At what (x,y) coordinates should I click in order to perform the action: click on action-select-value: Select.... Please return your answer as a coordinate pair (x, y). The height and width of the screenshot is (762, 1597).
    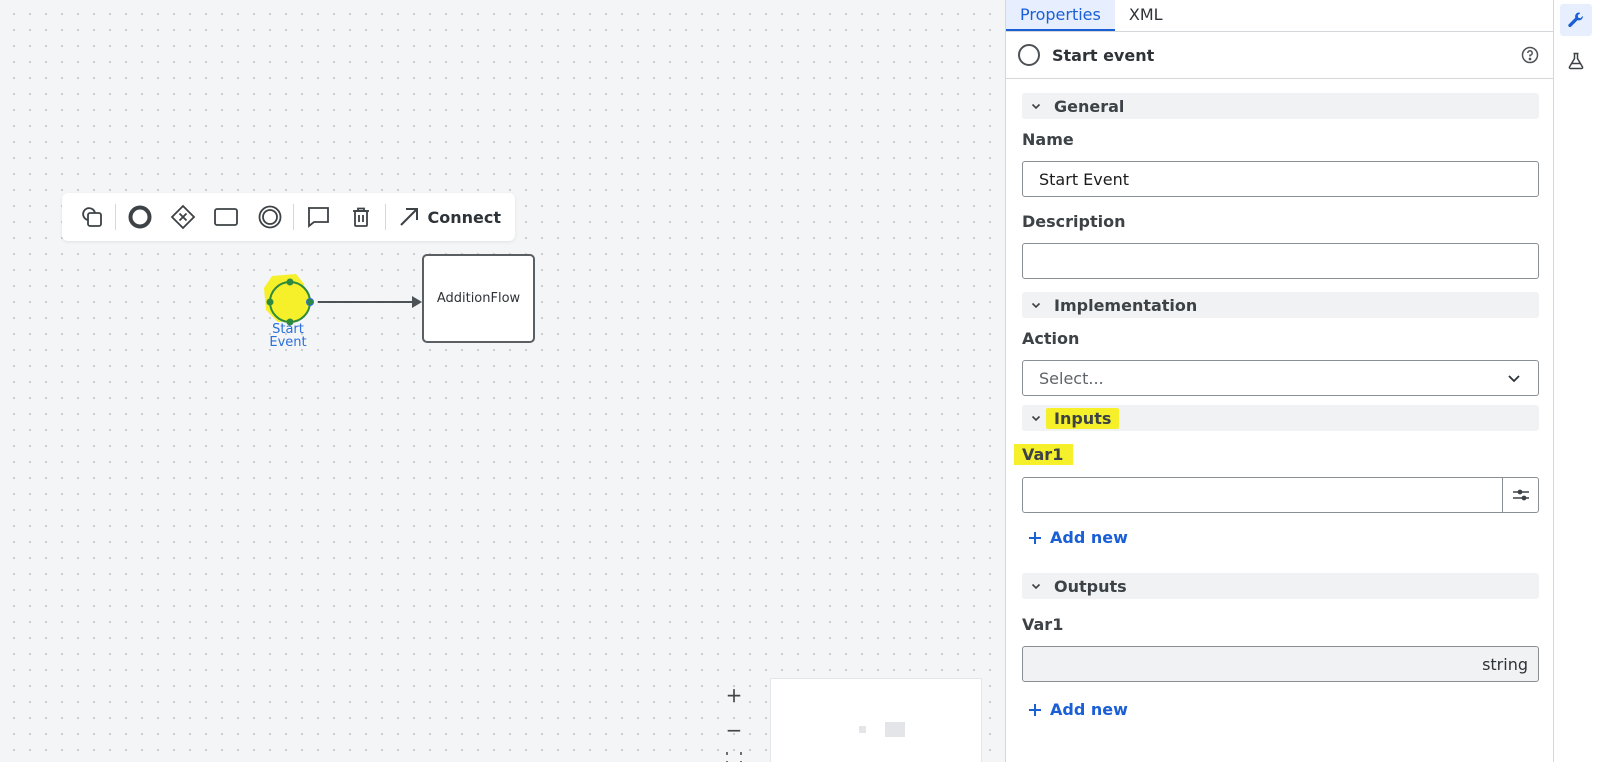
    Looking at the image, I should click on (1071, 378).